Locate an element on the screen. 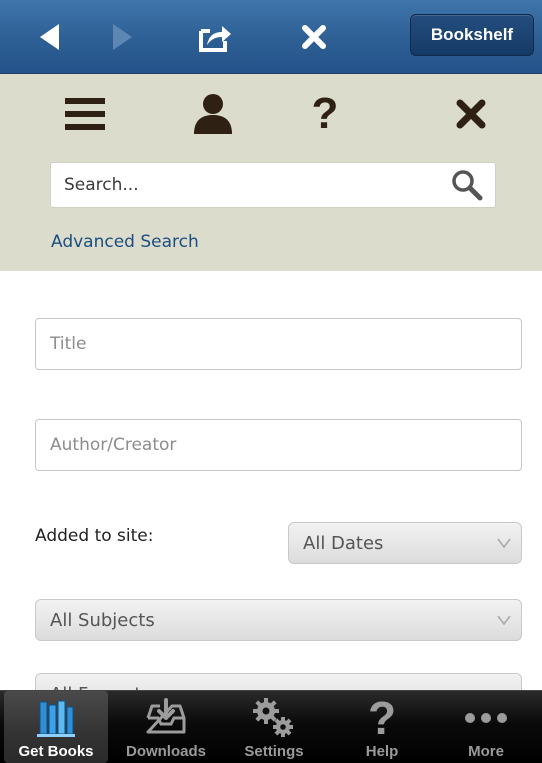 The height and width of the screenshot is (763, 542). back-button is located at coordinates (50, 36).